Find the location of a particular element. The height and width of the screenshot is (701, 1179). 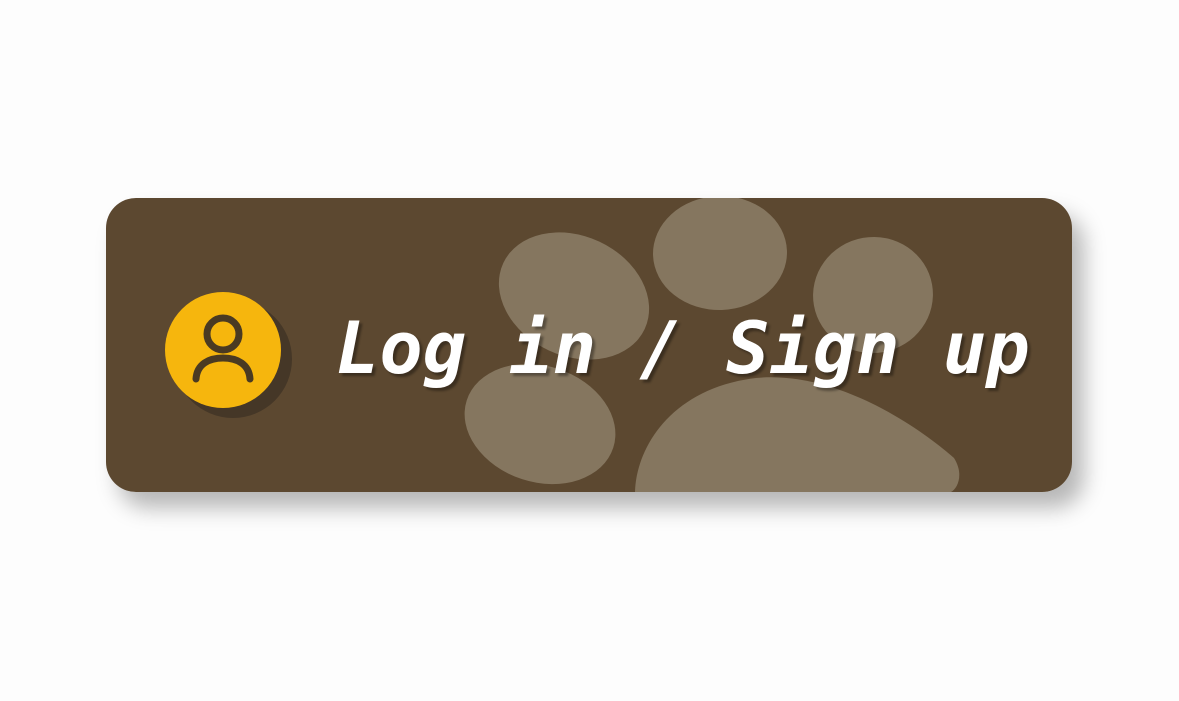

avatar is located at coordinates (223, 350).